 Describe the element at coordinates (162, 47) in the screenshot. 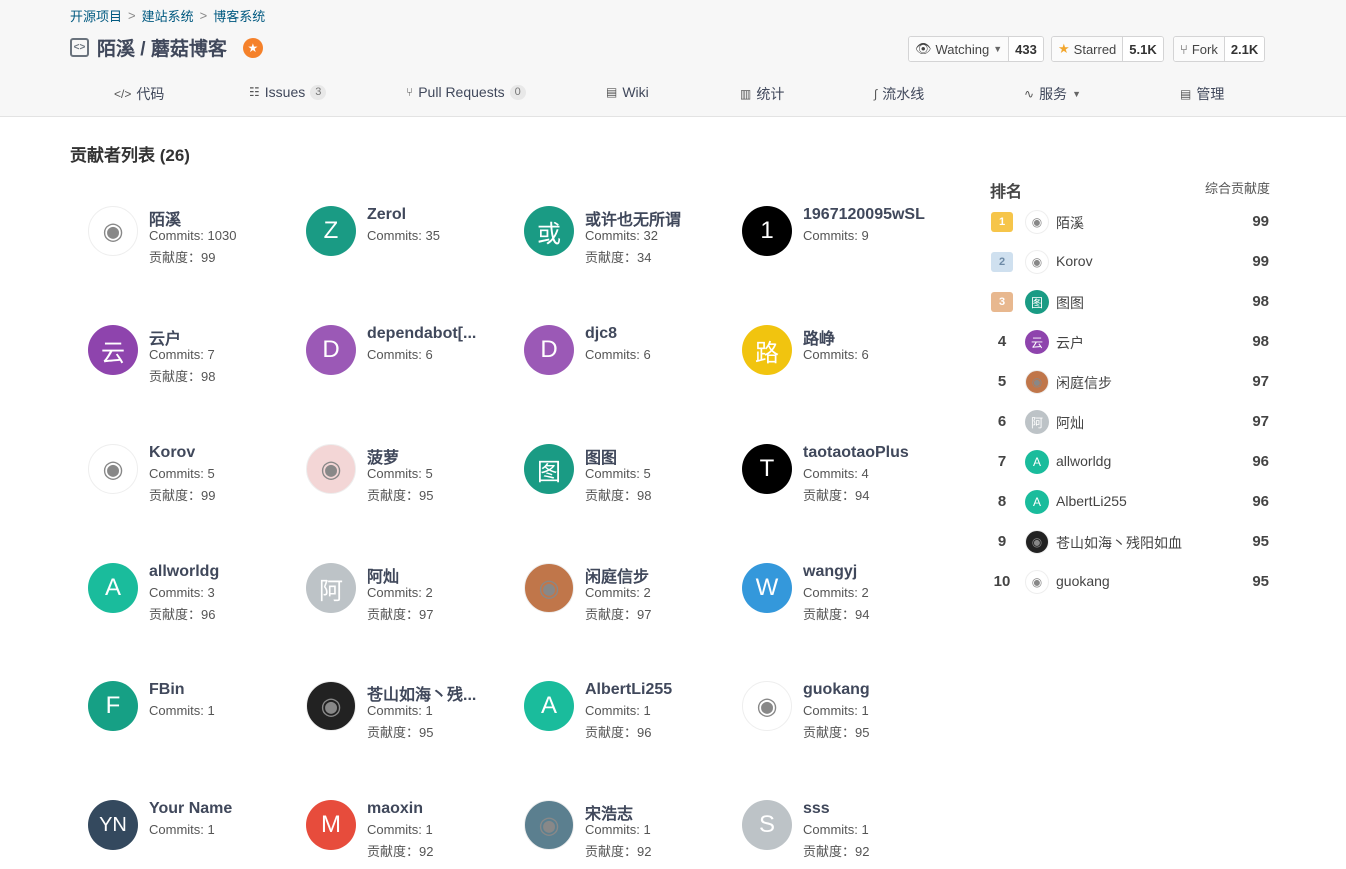

I see `repo-name: 陌溪 / 蘑菇博客` at that location.